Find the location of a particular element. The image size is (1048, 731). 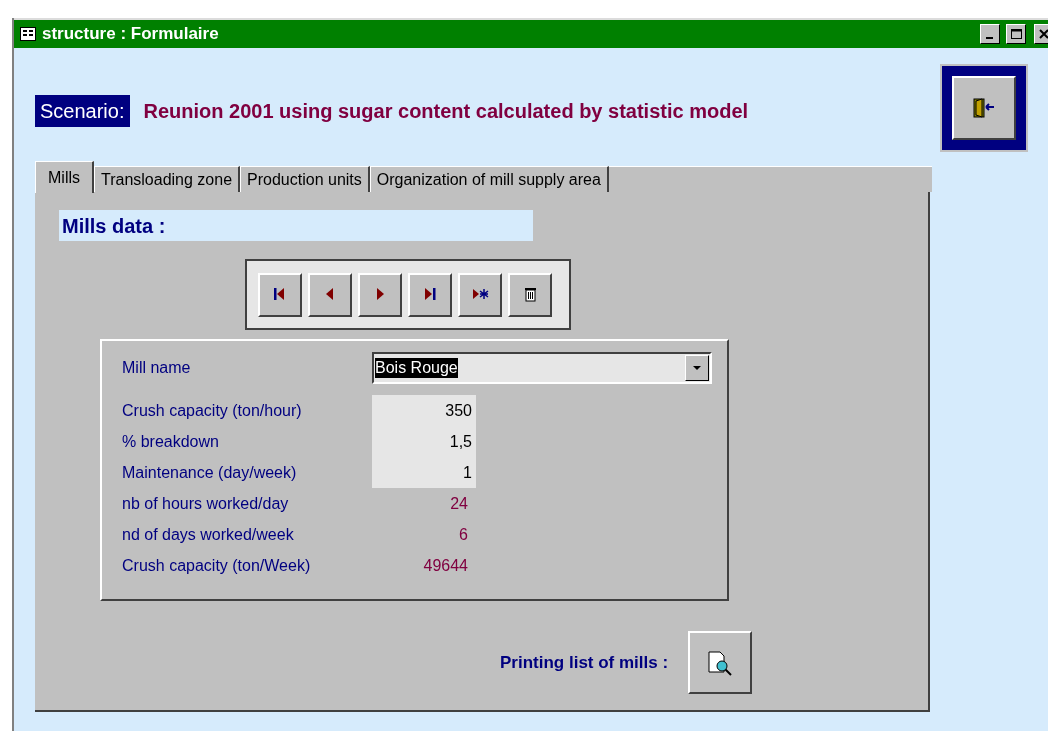

close-button is located at coordinates (1041, 34).